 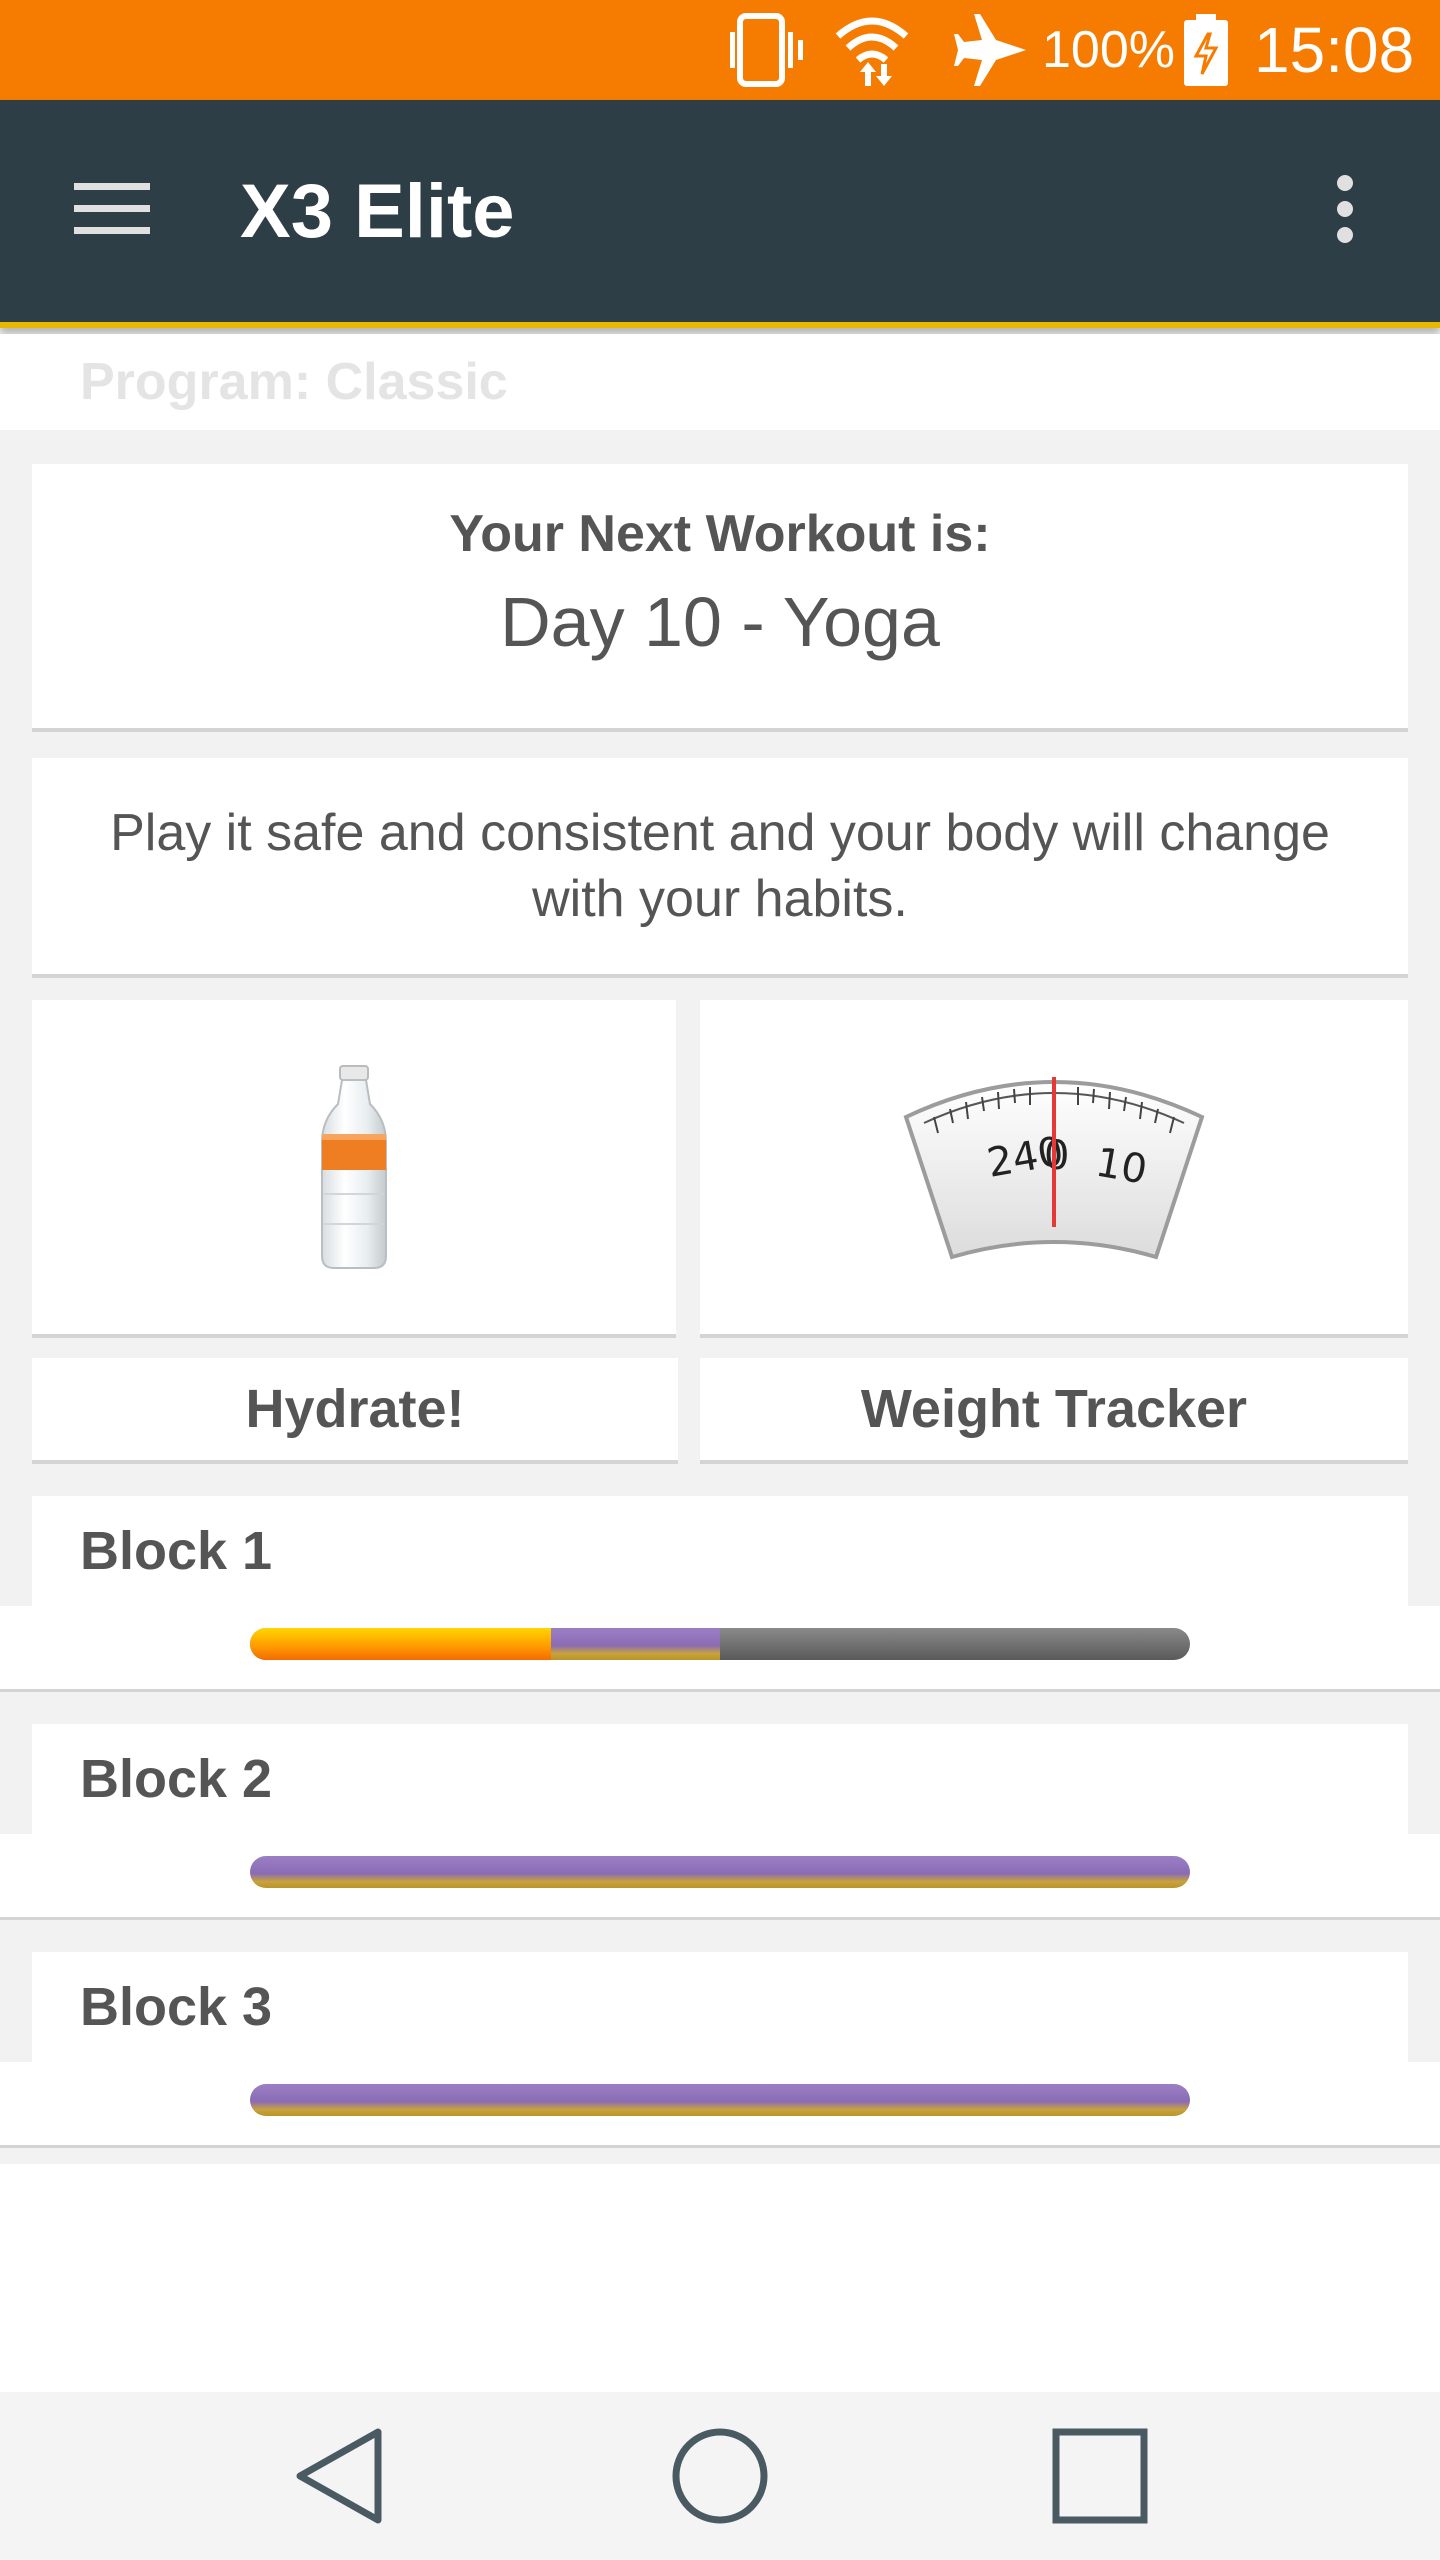 I want to click on overflow-menu-button, so click(x=1345, y=209).